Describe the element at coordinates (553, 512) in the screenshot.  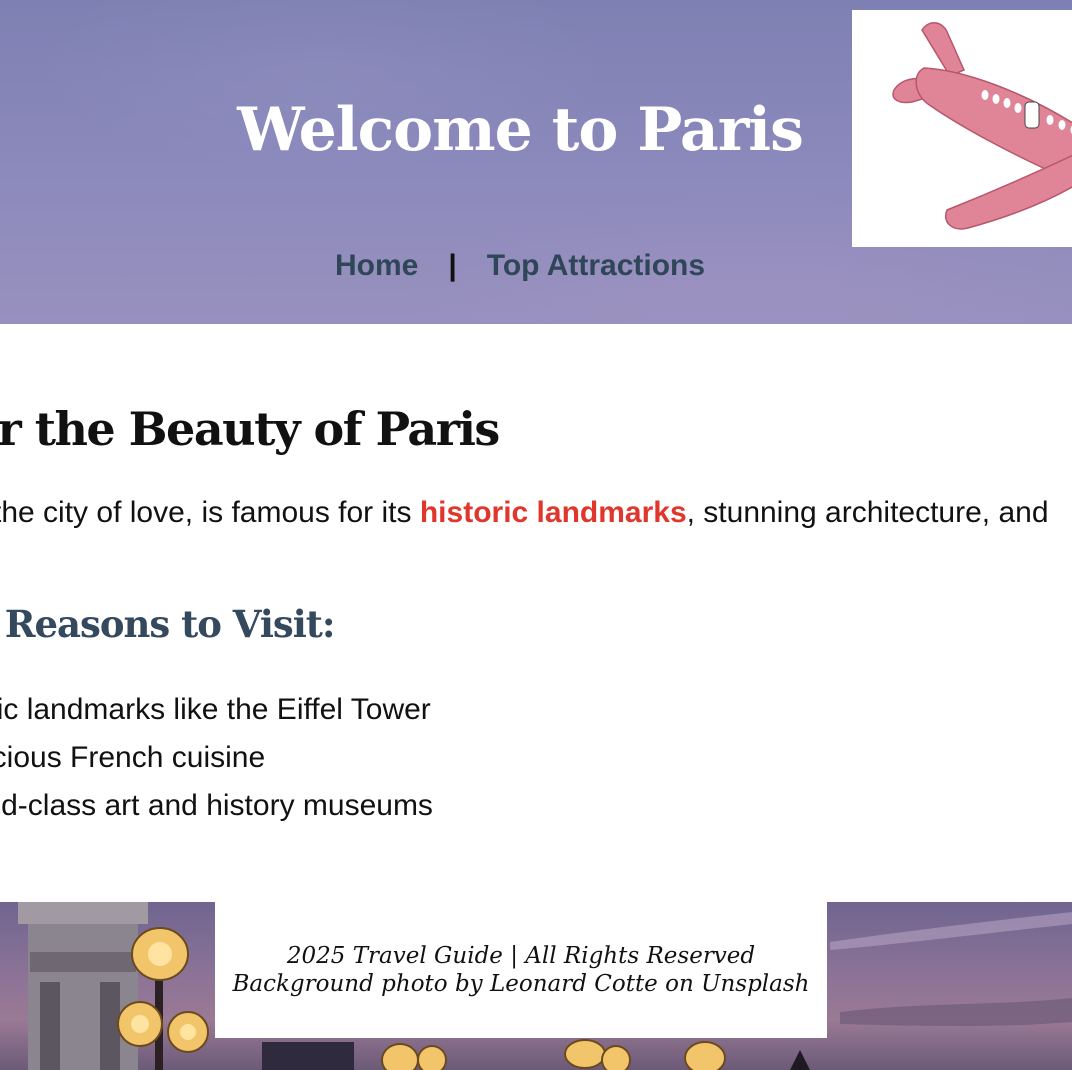
I see `intro-highlight: historic landmarks` at that location.